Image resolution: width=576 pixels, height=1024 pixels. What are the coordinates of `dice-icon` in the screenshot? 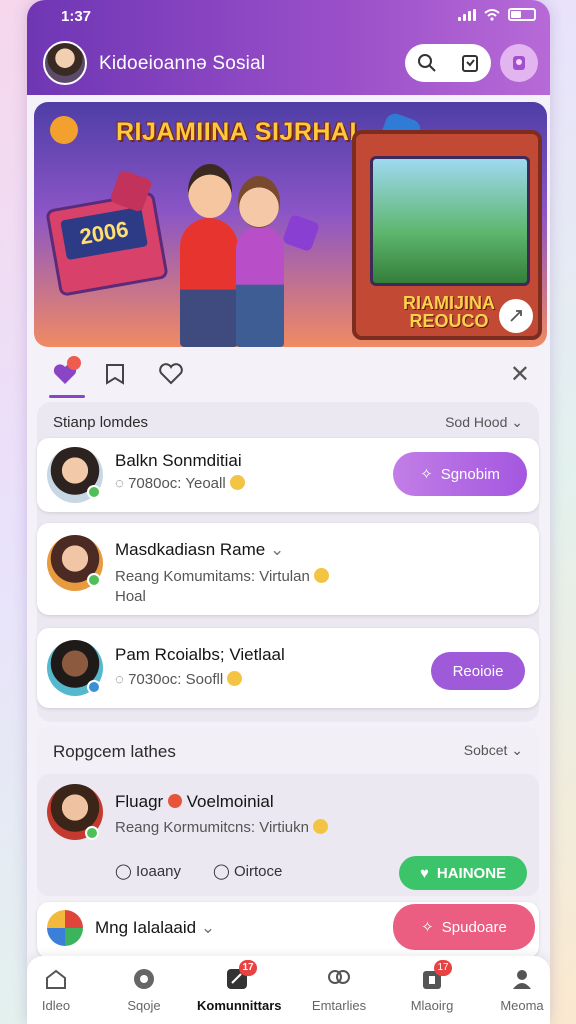 It's located at (301, 233).